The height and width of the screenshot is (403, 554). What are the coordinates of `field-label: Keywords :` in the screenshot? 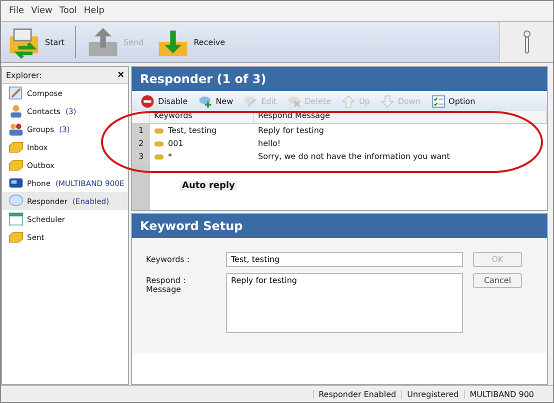 It's located at (168, 260).